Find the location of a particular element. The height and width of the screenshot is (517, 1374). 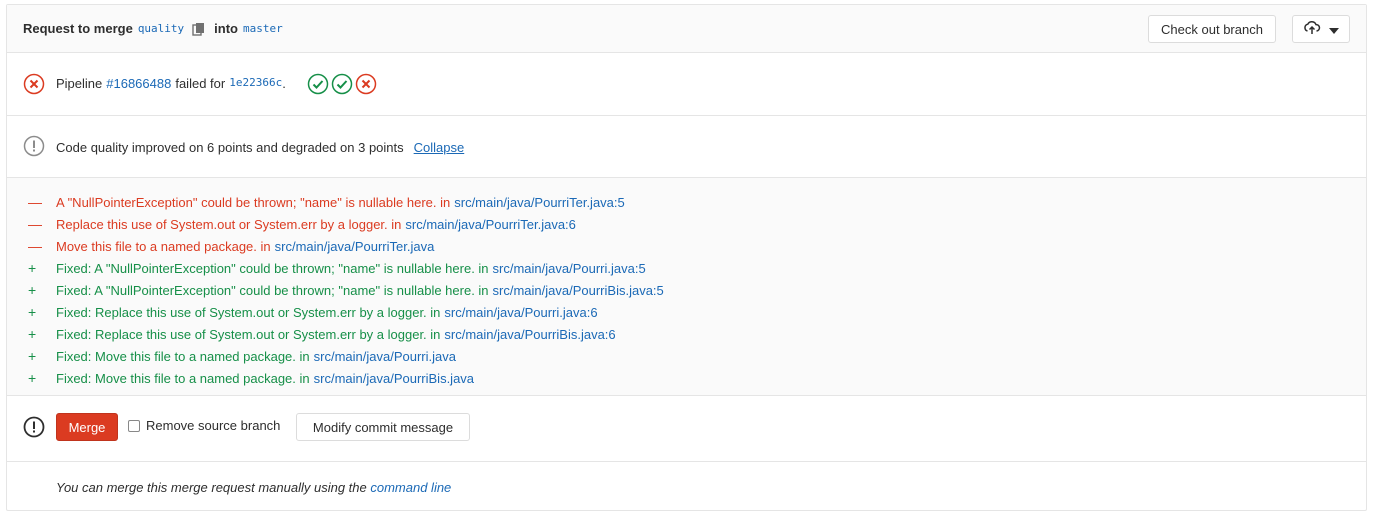

download-dropdown-button is located at coordinates (1321, 29).